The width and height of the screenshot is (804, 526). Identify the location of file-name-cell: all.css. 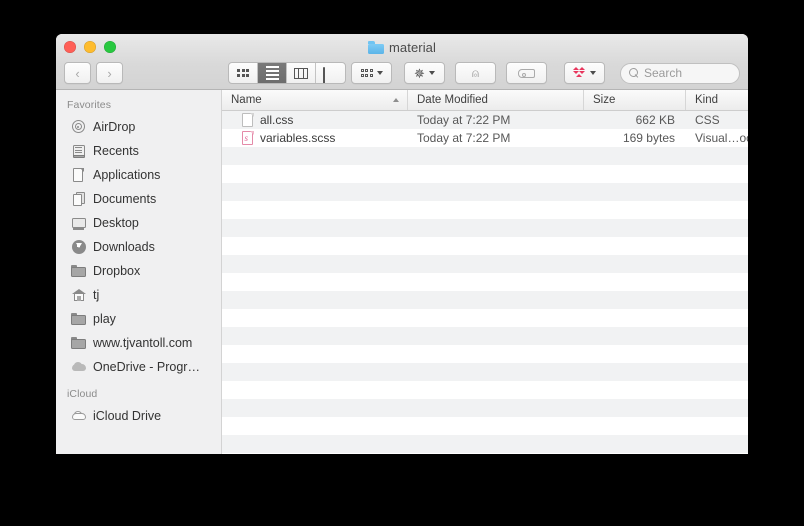
(315, 120).